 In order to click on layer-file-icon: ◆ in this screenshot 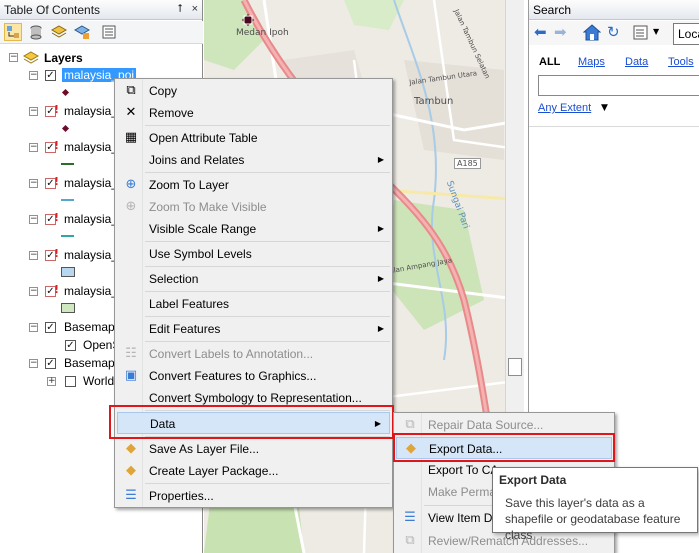, I will do `click(131, 448)`.